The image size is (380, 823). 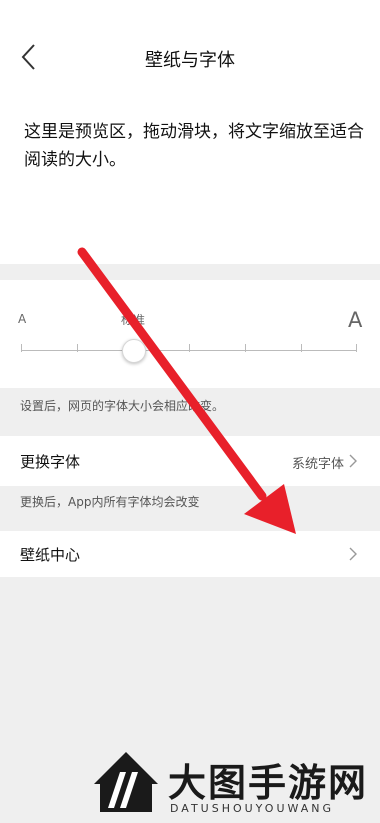 I want to click on change-font-row: 更换字体 系统字体, so click(x=190, y=461).